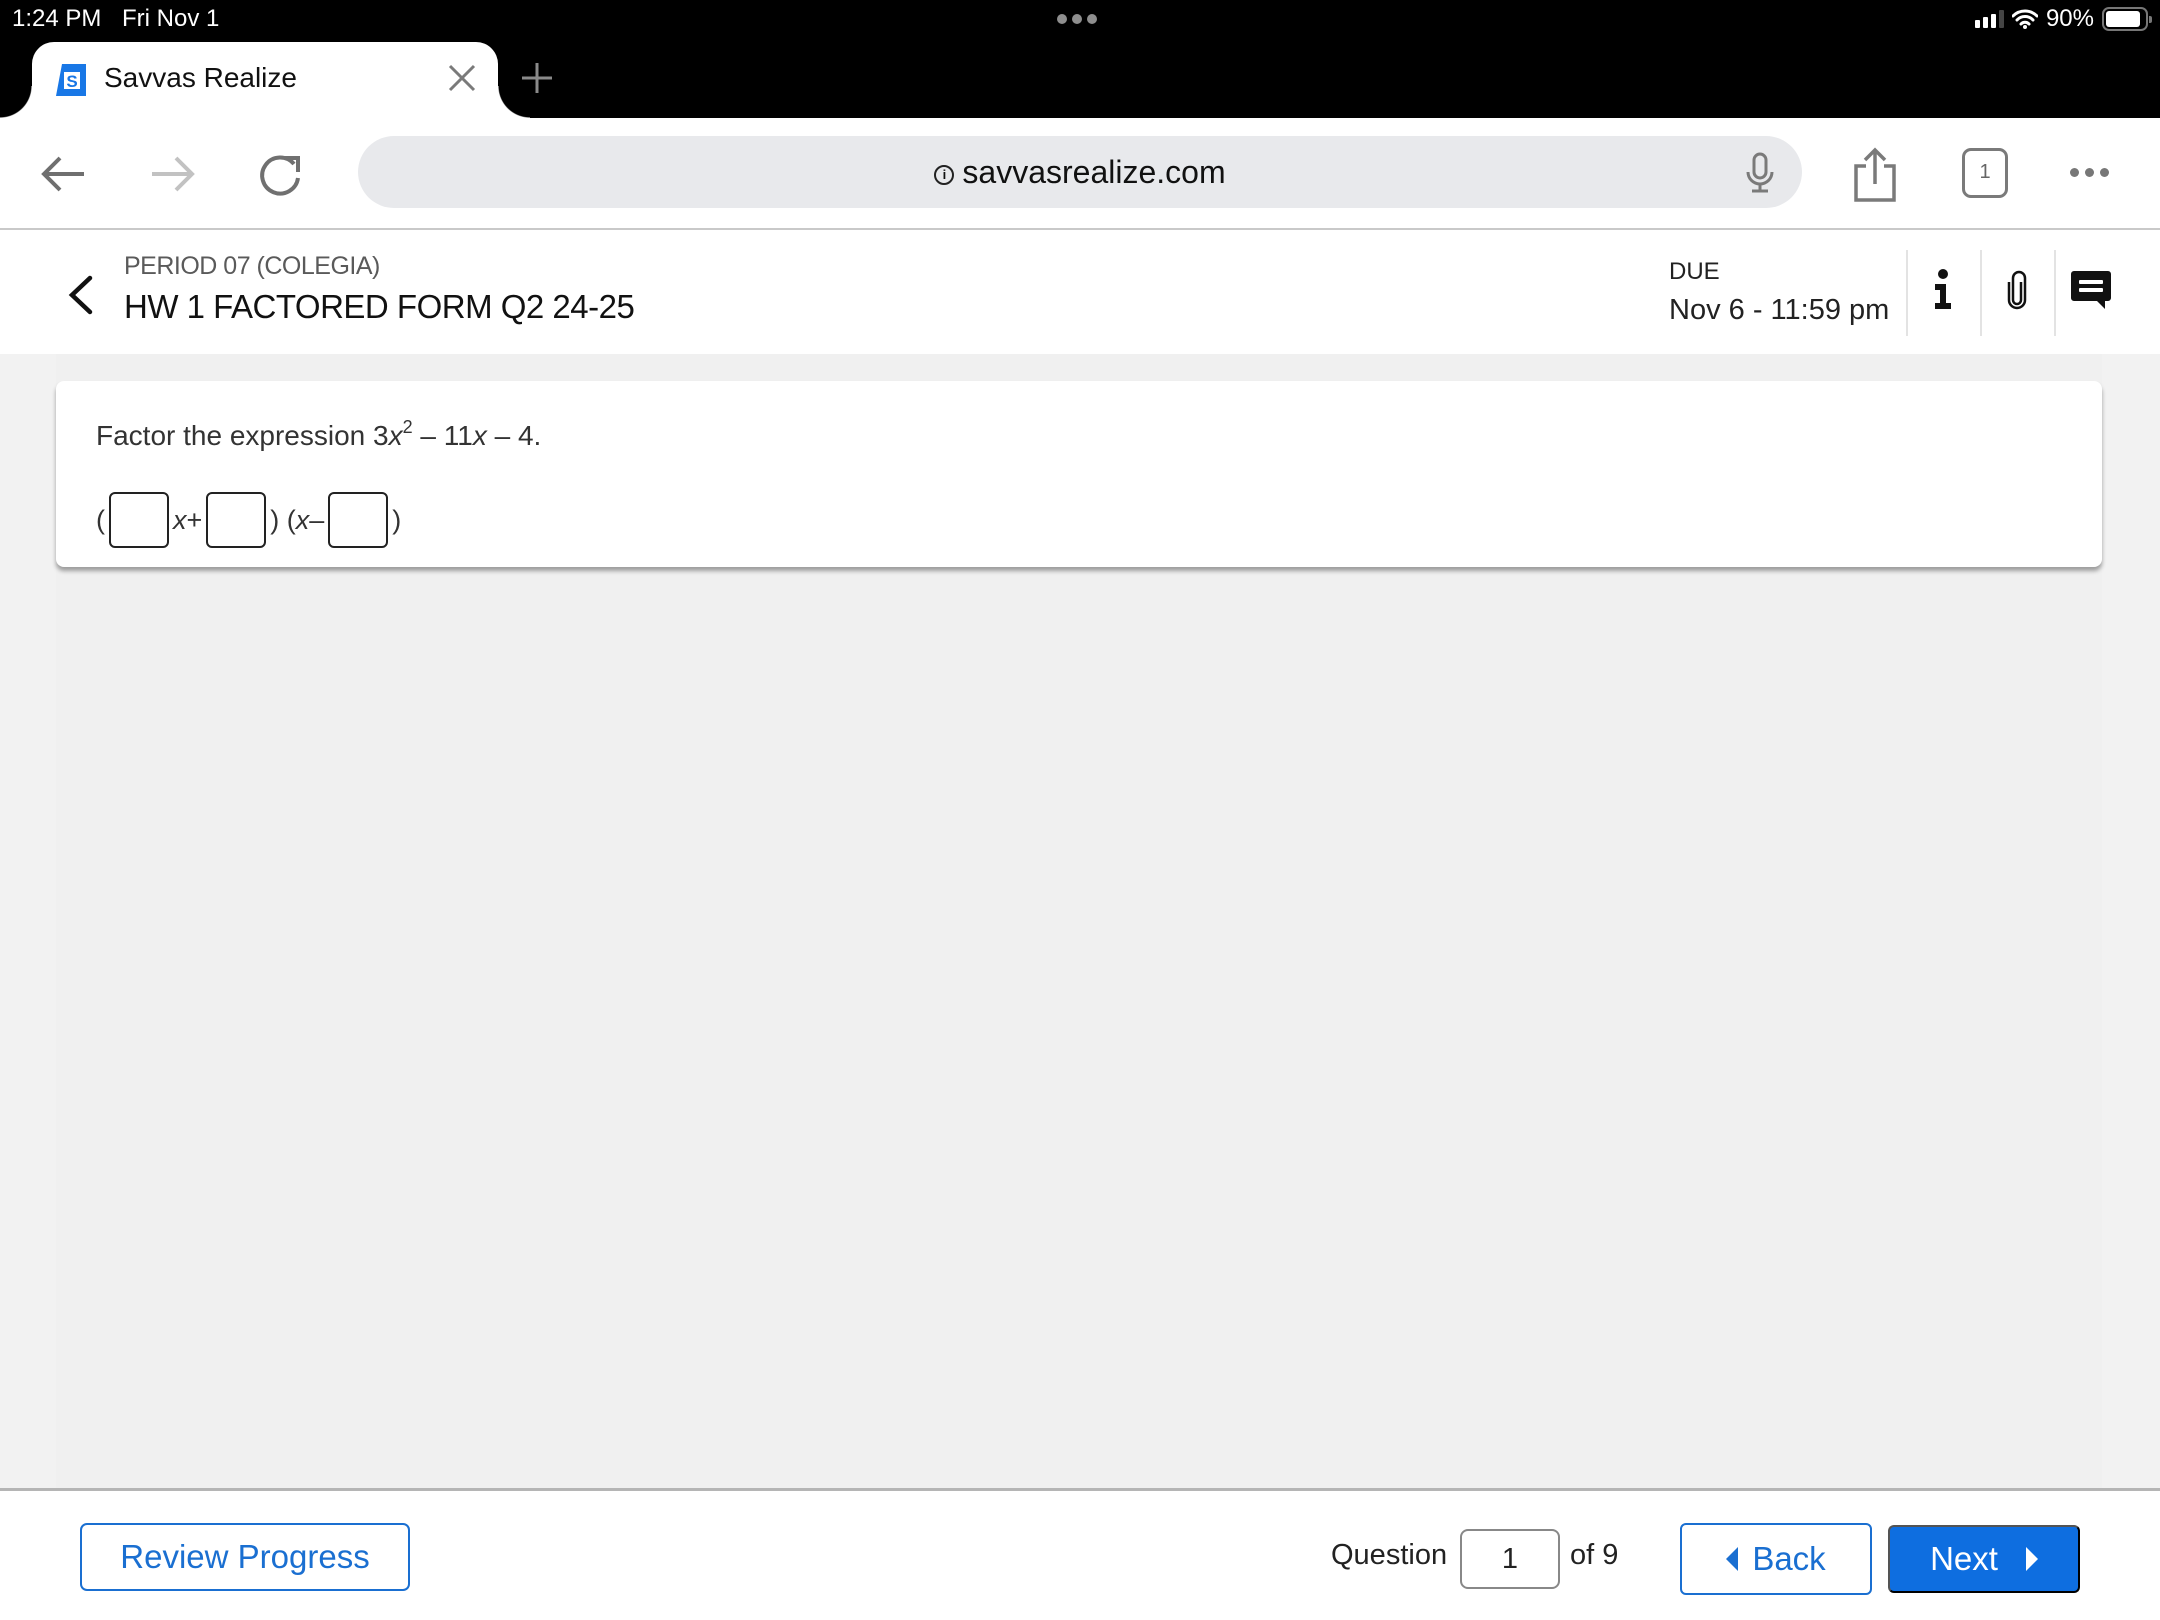 The image size is (2160, 1620). What do you see at coordinates (397, 519) in the screenshot?
I see `close-paren: )` at bounding box center [397, 519].